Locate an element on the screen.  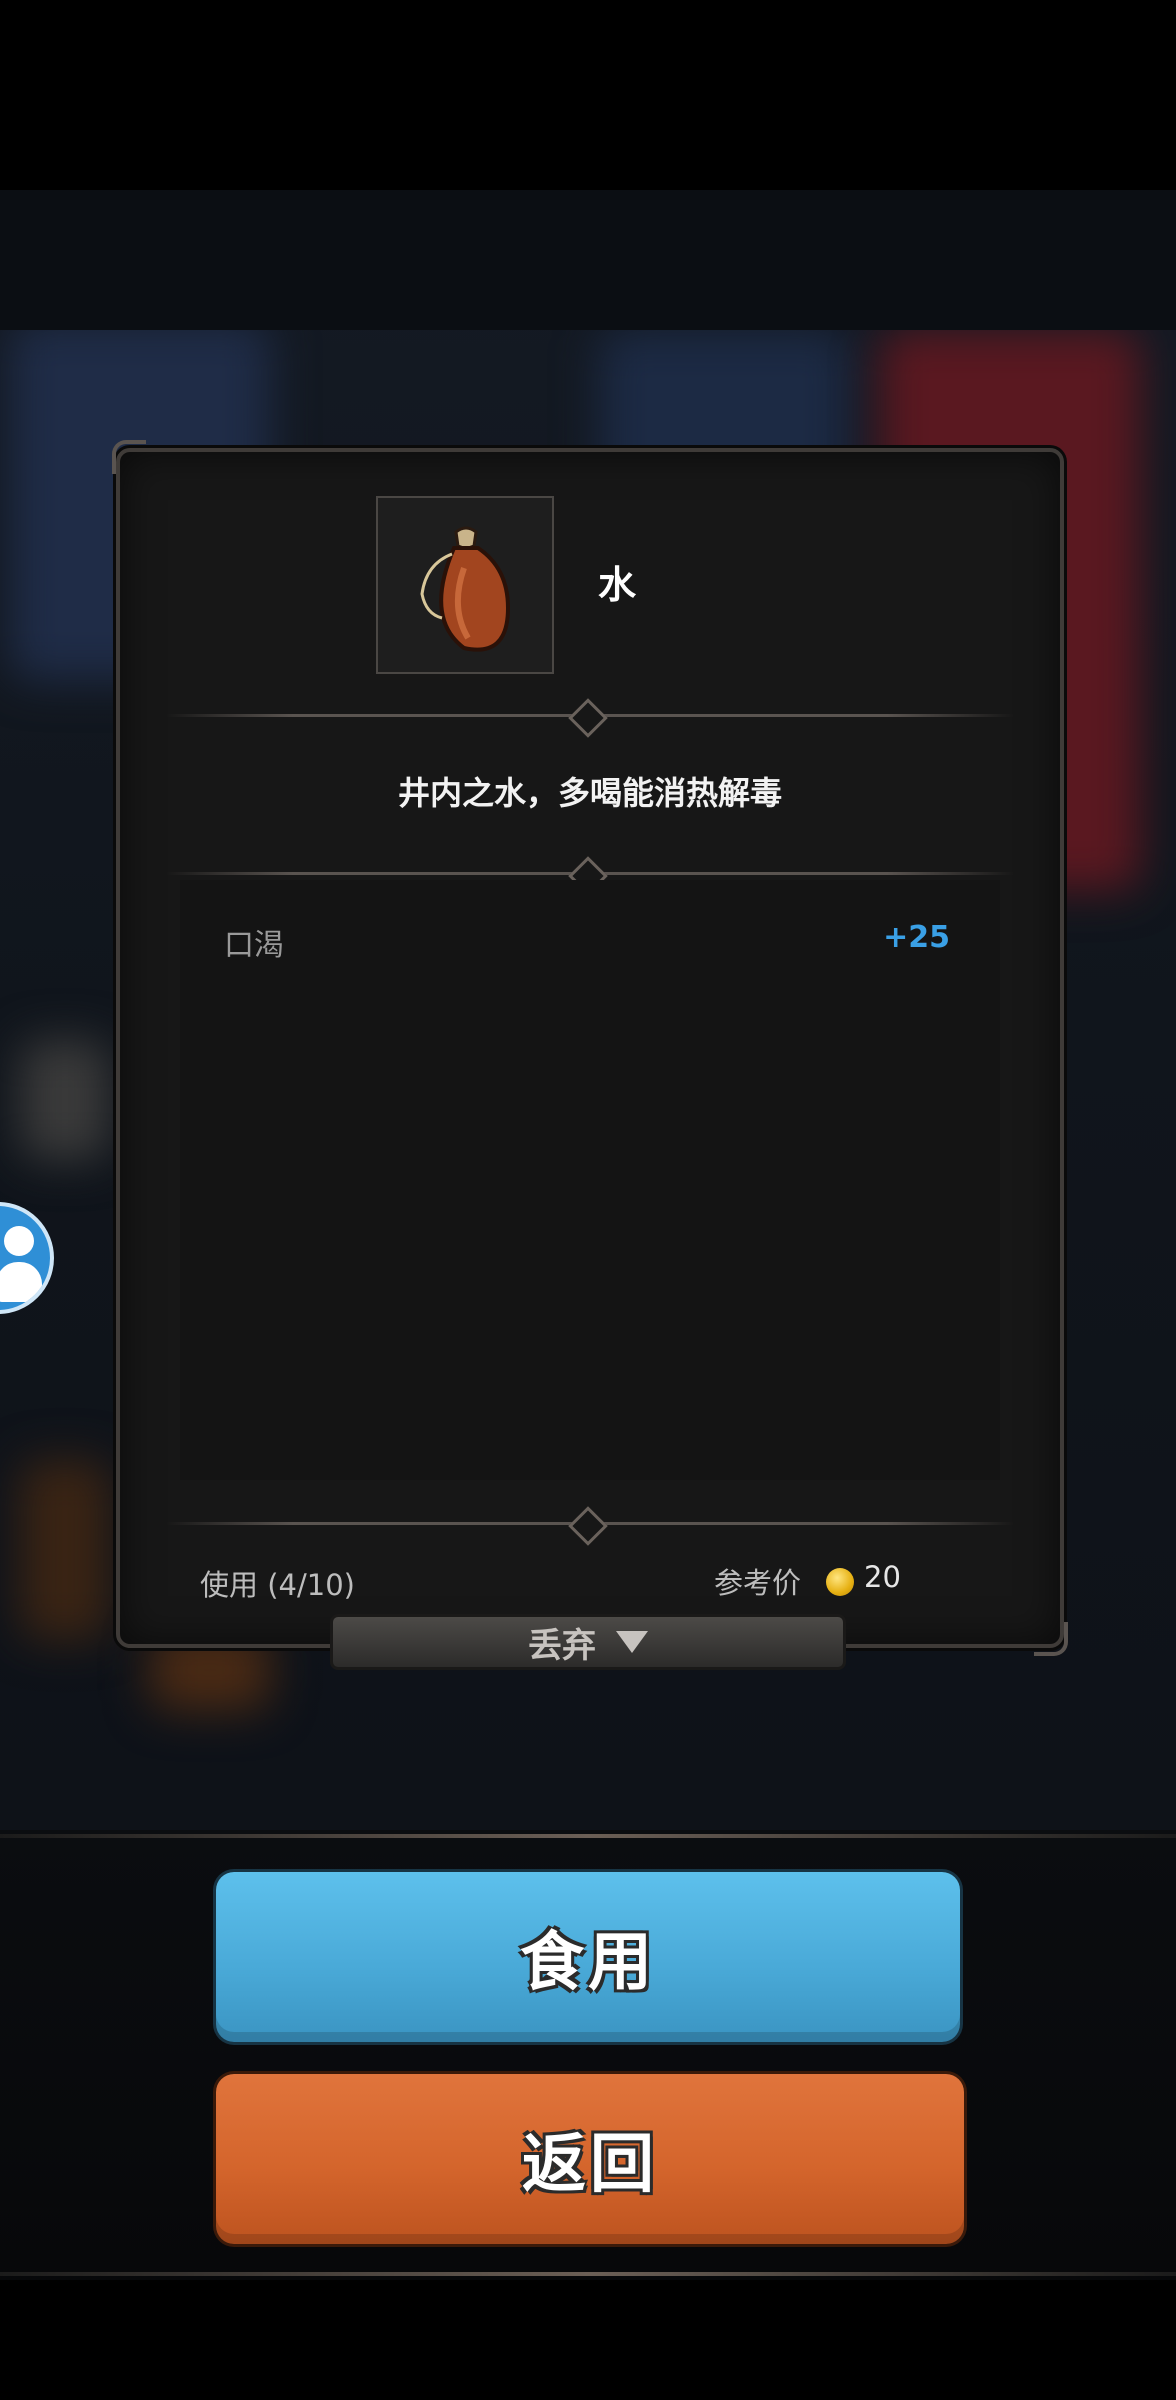
back-button: 返回 is located at coordinates (590, 2159).